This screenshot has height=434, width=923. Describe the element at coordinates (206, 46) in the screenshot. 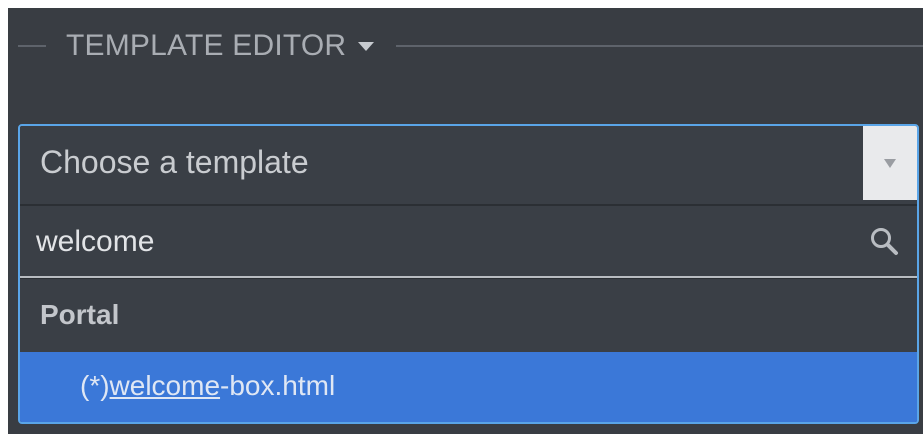

I see `section-title: TEMPLATE EDITOR` at that location.